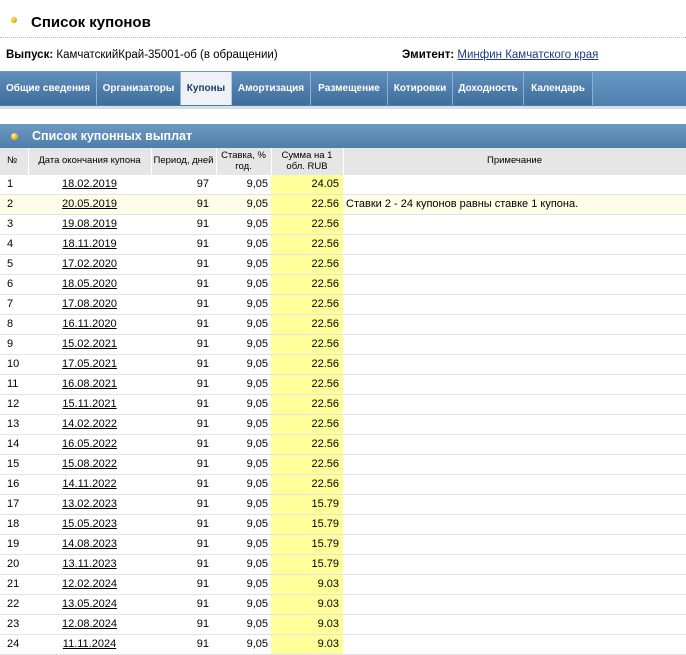  Describe the element at coordinates (48, 88) in the screenshot. I see `tab-general: Общие сведения` at that location.